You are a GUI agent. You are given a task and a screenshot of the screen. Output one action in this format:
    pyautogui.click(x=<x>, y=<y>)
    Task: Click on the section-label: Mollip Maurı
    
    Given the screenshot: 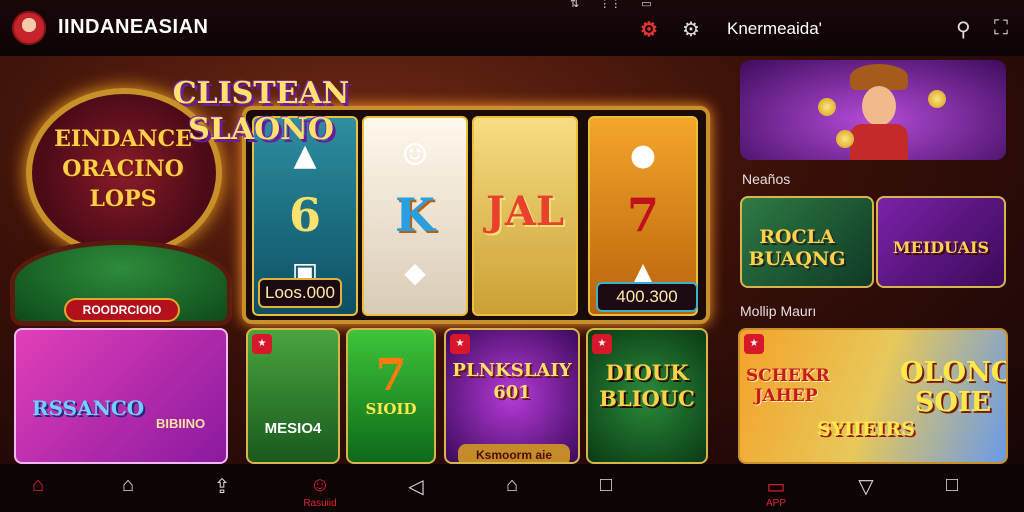 What is the action you would take?
    pyautogui.click(x=778, y=311)
    